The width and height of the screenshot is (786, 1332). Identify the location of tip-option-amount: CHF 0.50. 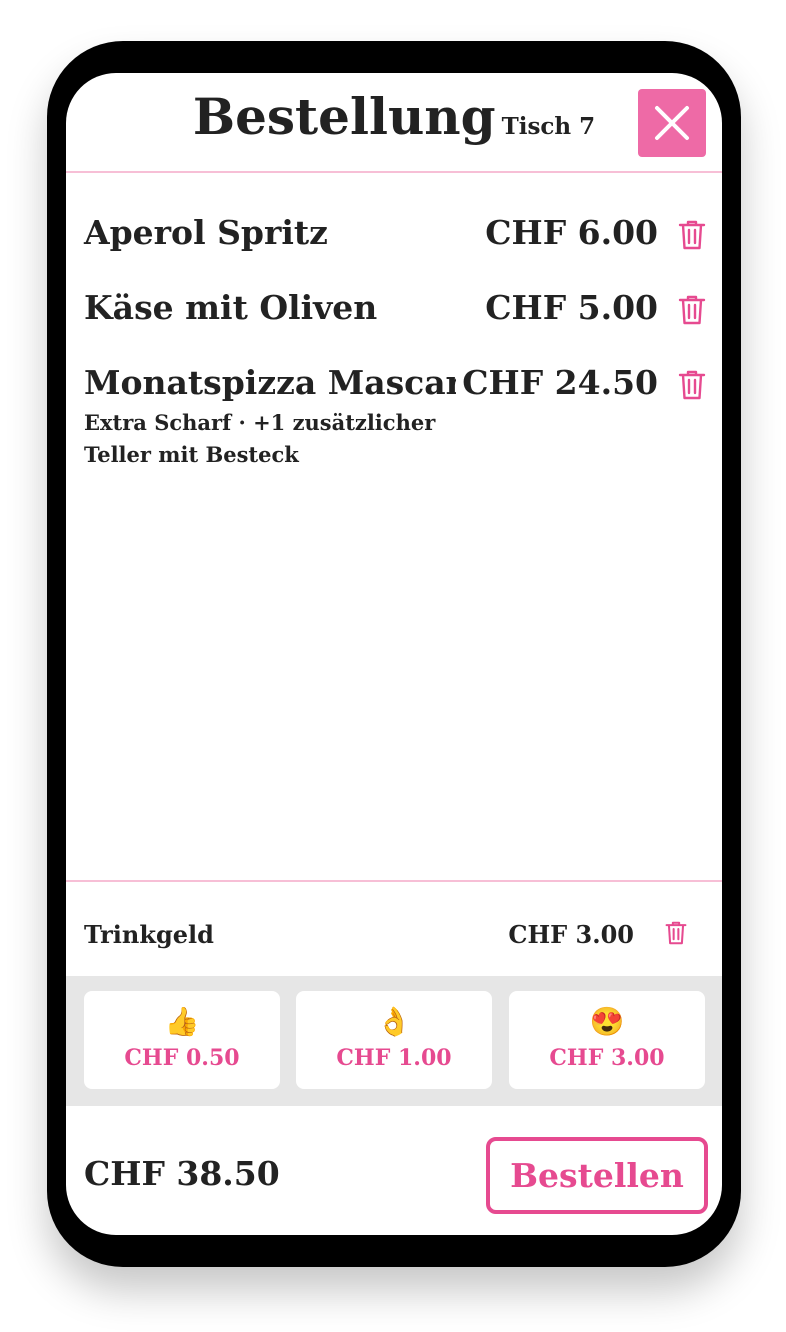
(182, 1058).